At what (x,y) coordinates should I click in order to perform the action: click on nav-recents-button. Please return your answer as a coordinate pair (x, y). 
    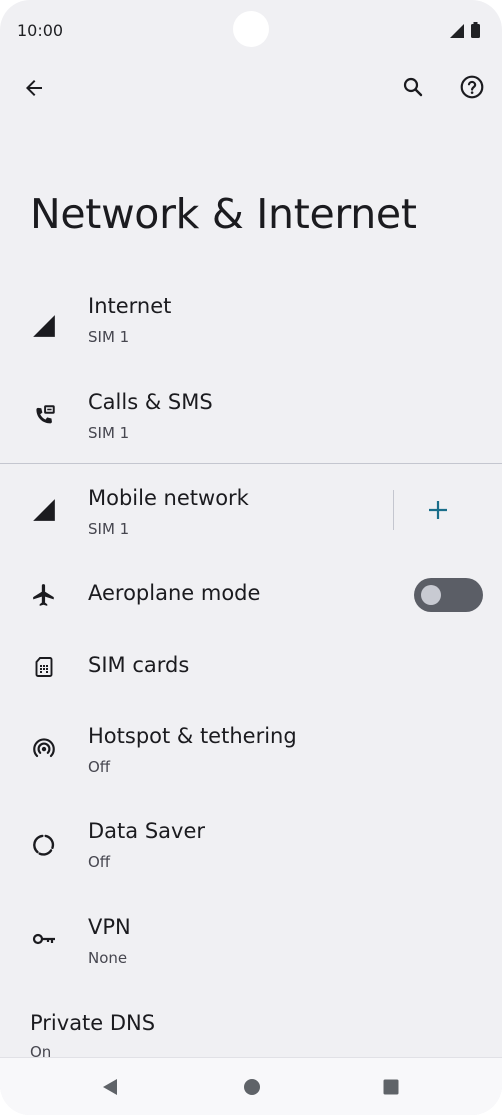
    Looking at the image, I should click on (391, 1087).